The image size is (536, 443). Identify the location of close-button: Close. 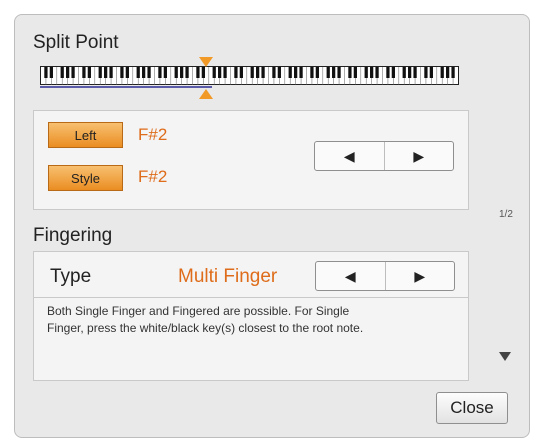
(472, 408).